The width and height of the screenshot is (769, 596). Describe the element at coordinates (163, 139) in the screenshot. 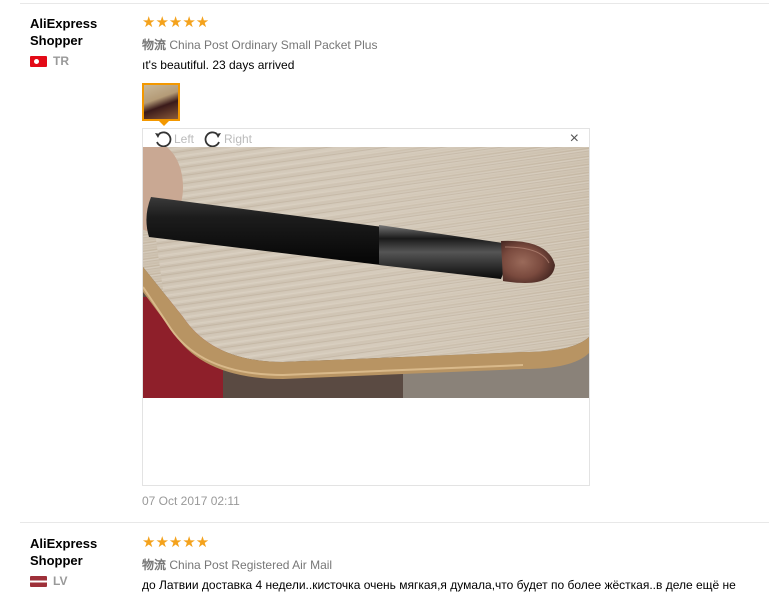

I see `rotate-left-icon` at that location.